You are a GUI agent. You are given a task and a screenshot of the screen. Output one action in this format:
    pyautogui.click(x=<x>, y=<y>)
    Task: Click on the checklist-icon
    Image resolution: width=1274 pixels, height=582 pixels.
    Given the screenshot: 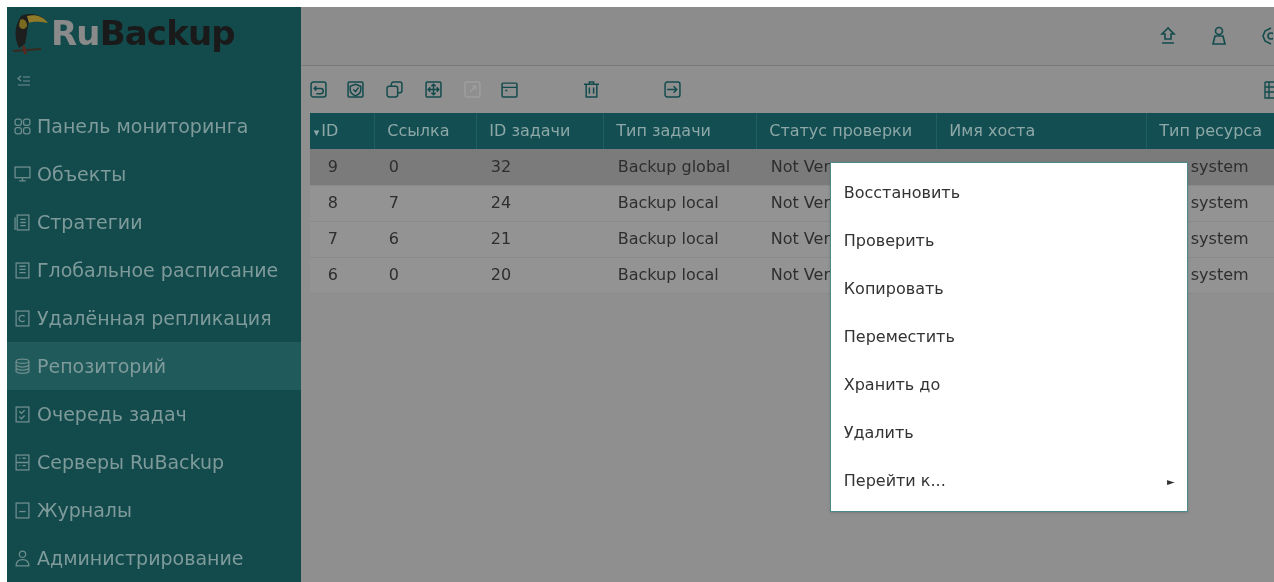 What is the action you would take?
    pyautogui.click(x=22, y=414)
    